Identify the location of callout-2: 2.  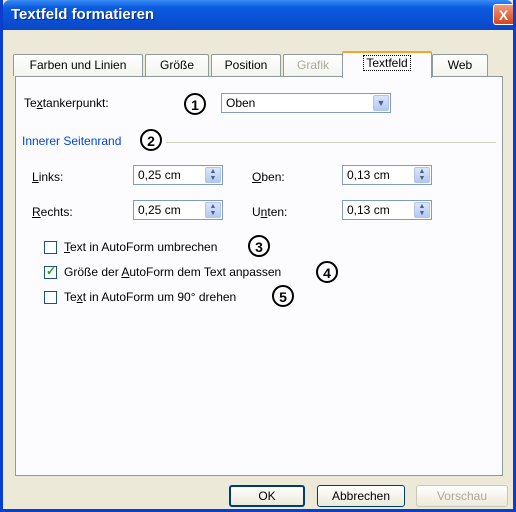
(151, 140).